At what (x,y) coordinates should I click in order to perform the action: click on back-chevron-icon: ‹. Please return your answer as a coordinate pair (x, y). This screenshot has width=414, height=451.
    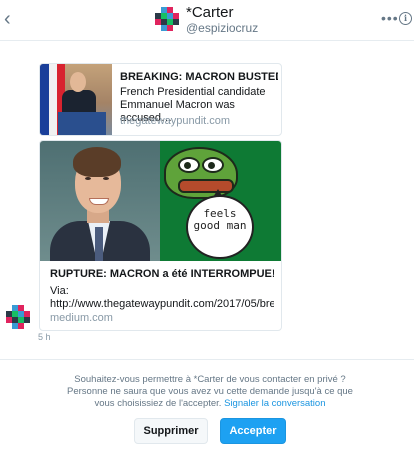
    Looking at the image, I should click on (12, 19).